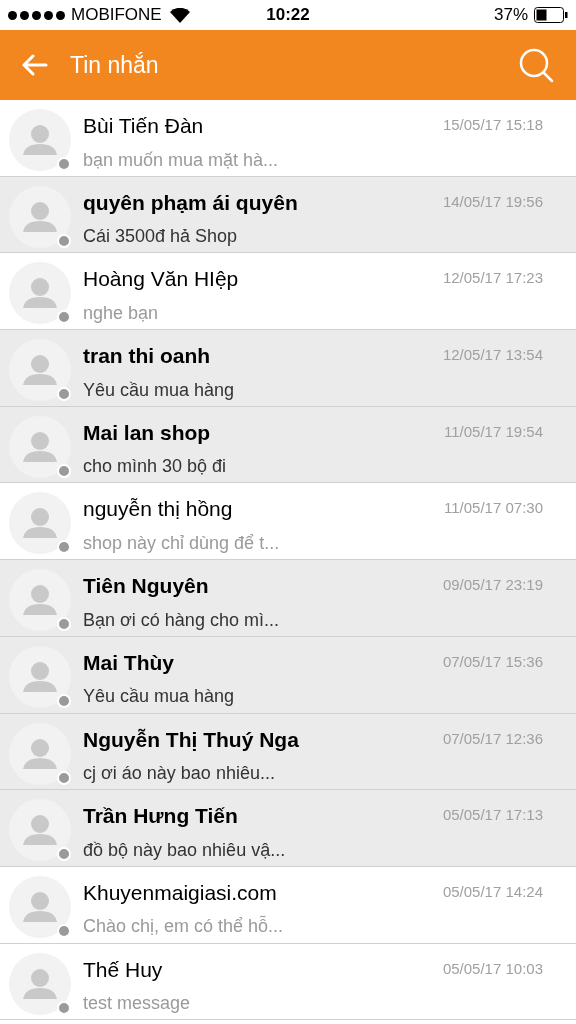 This screenshot has width=576, height=1024. I want to click on wifi-icon, so click(179, 15).